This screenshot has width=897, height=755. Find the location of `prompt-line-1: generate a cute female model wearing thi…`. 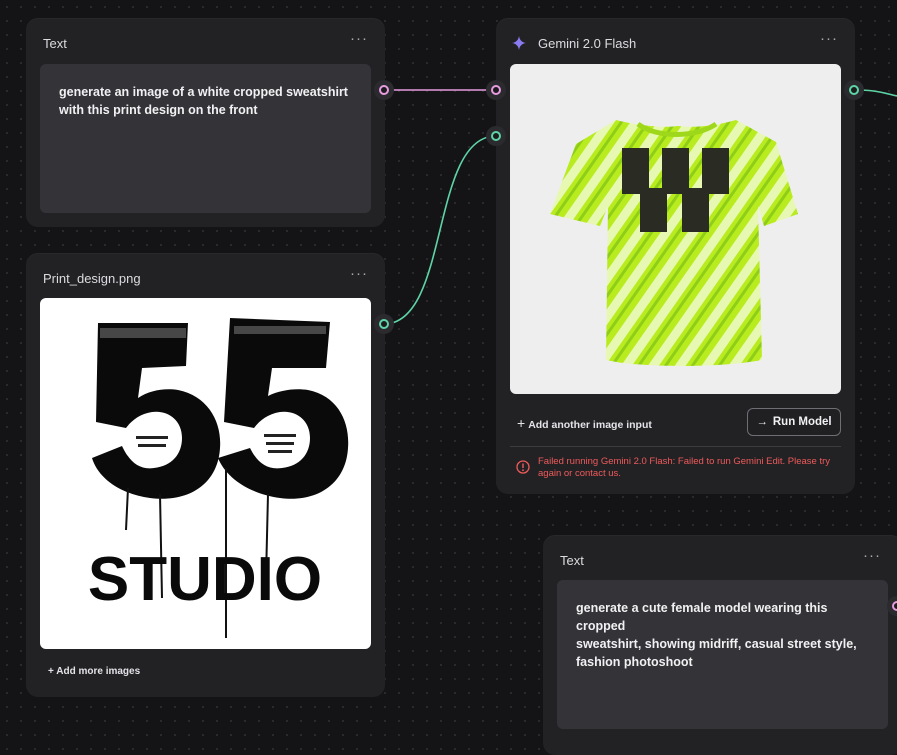

prompt-line-1: generate a cute female model wearing thi… is located at coordinates (702, 617).